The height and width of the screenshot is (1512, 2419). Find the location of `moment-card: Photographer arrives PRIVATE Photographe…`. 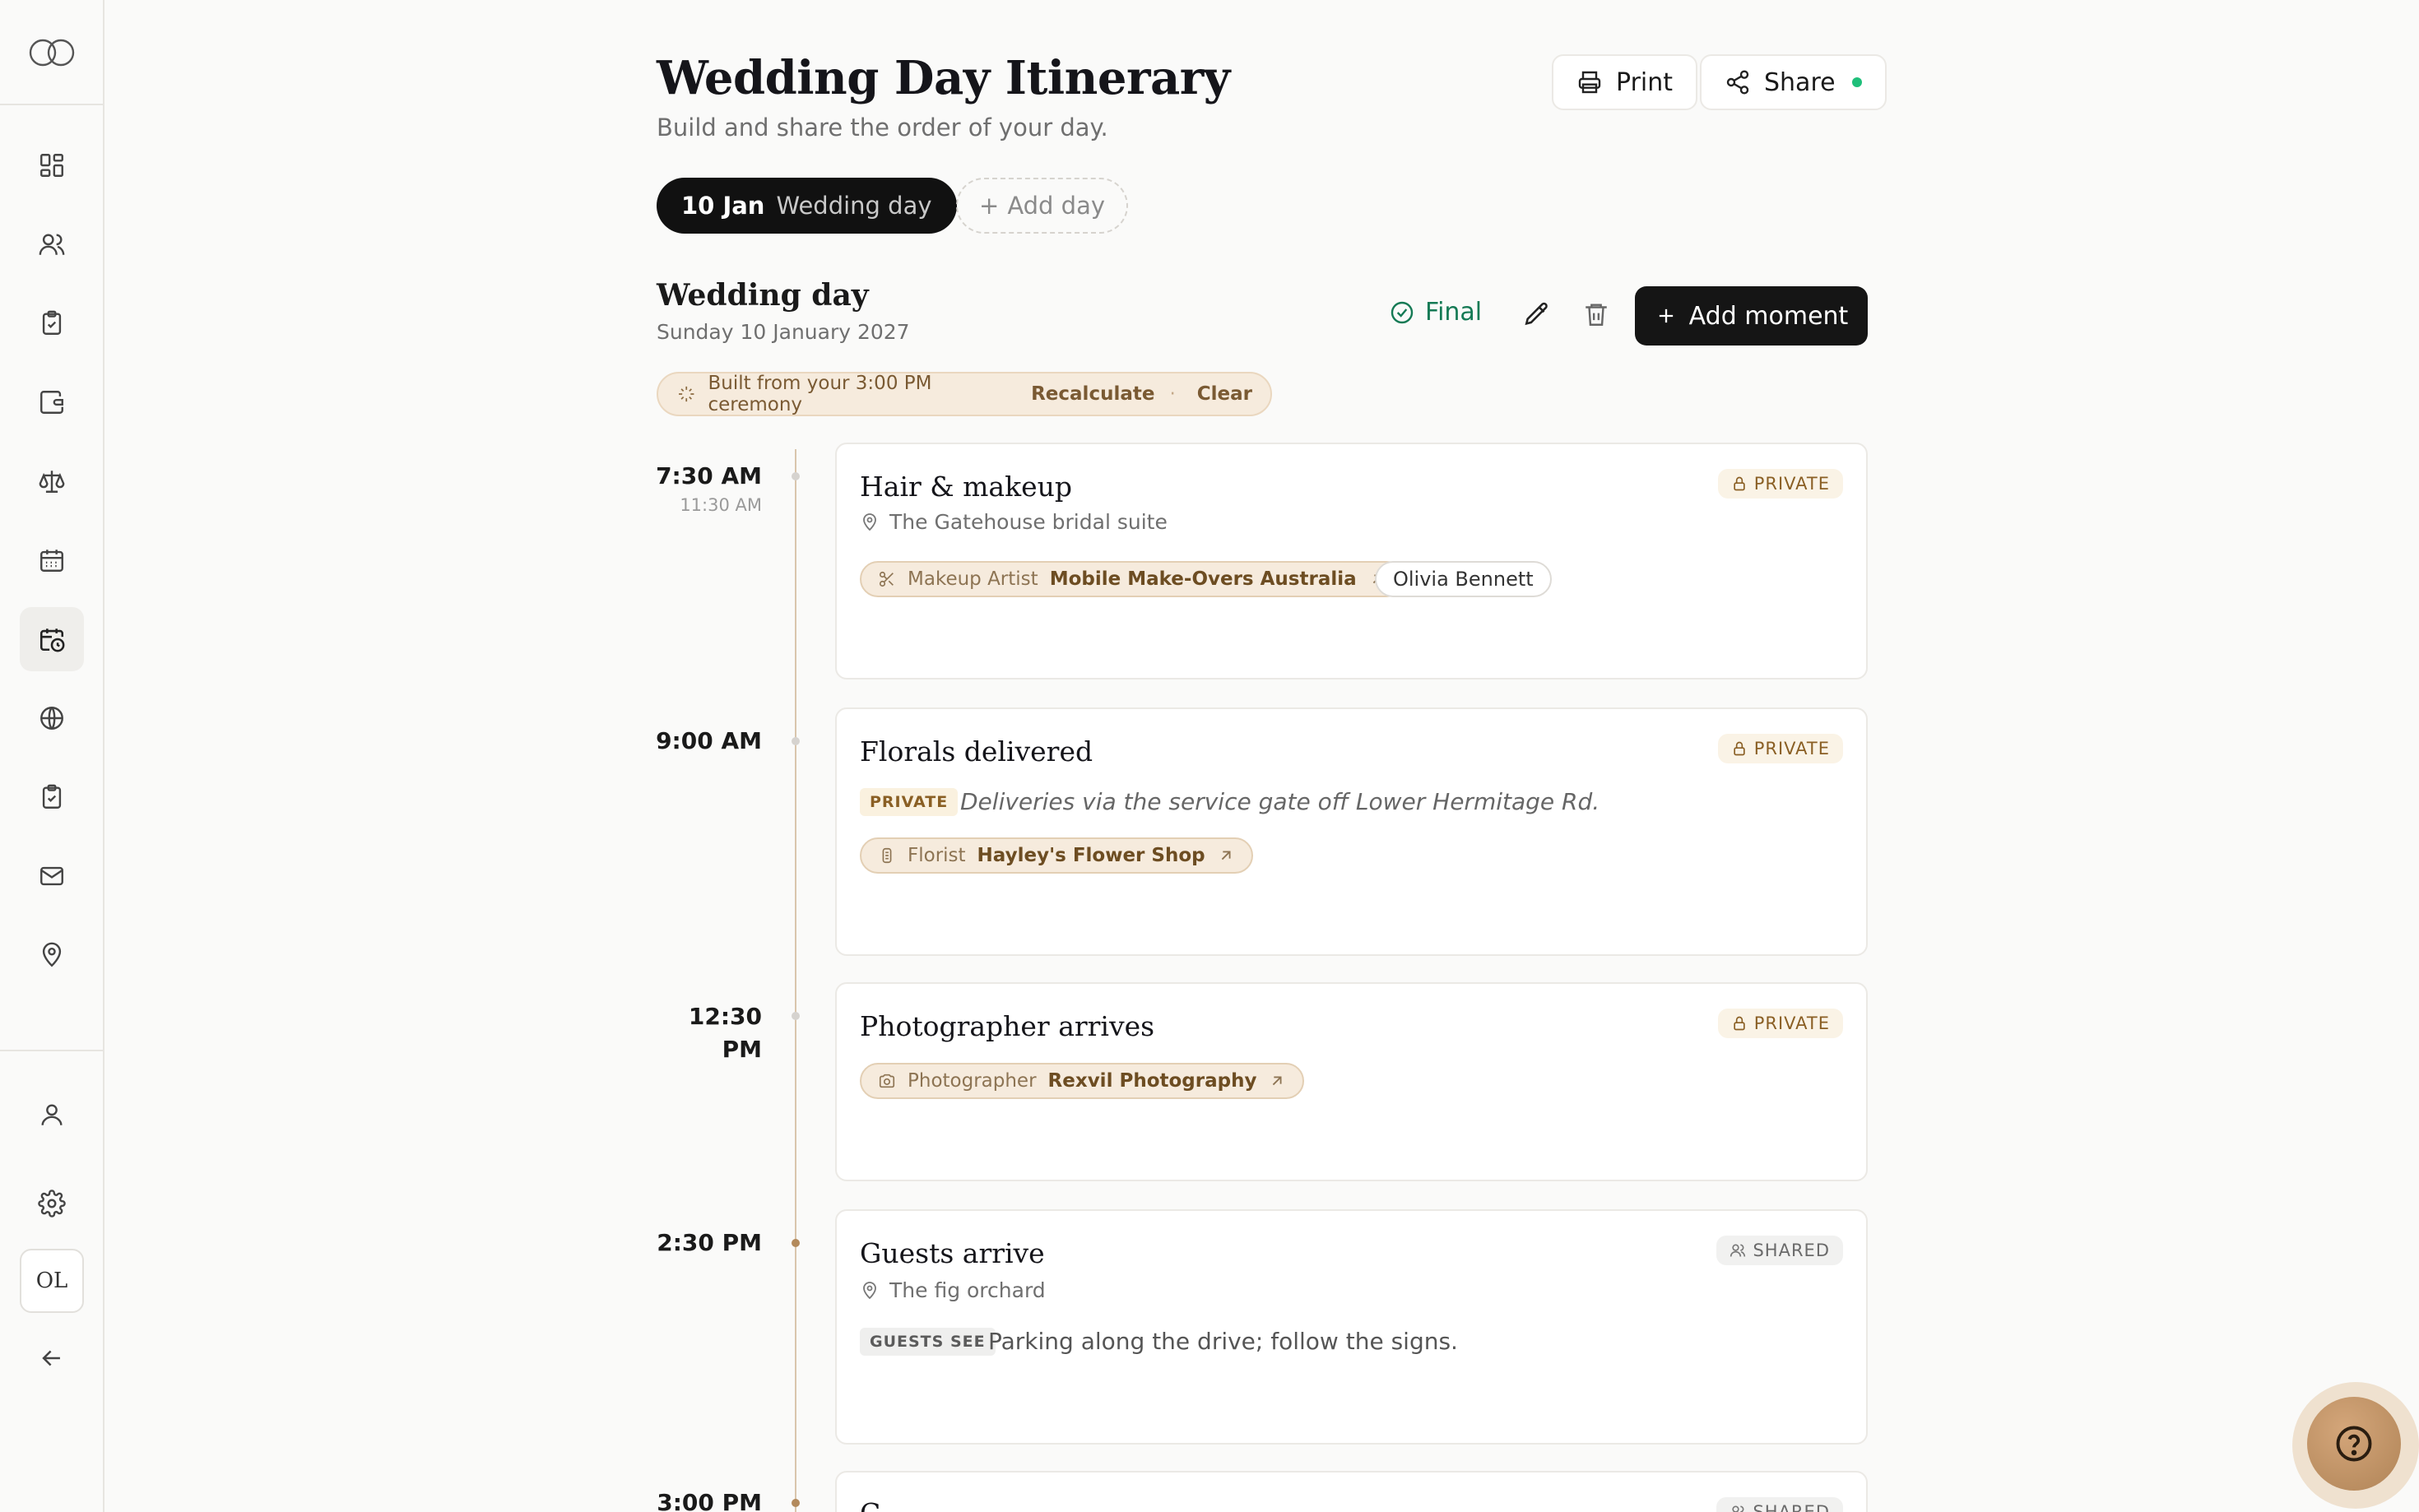

moment-card: Photographer arrives PRIVATE Photographe… is located at coordinates (1351, 1081).